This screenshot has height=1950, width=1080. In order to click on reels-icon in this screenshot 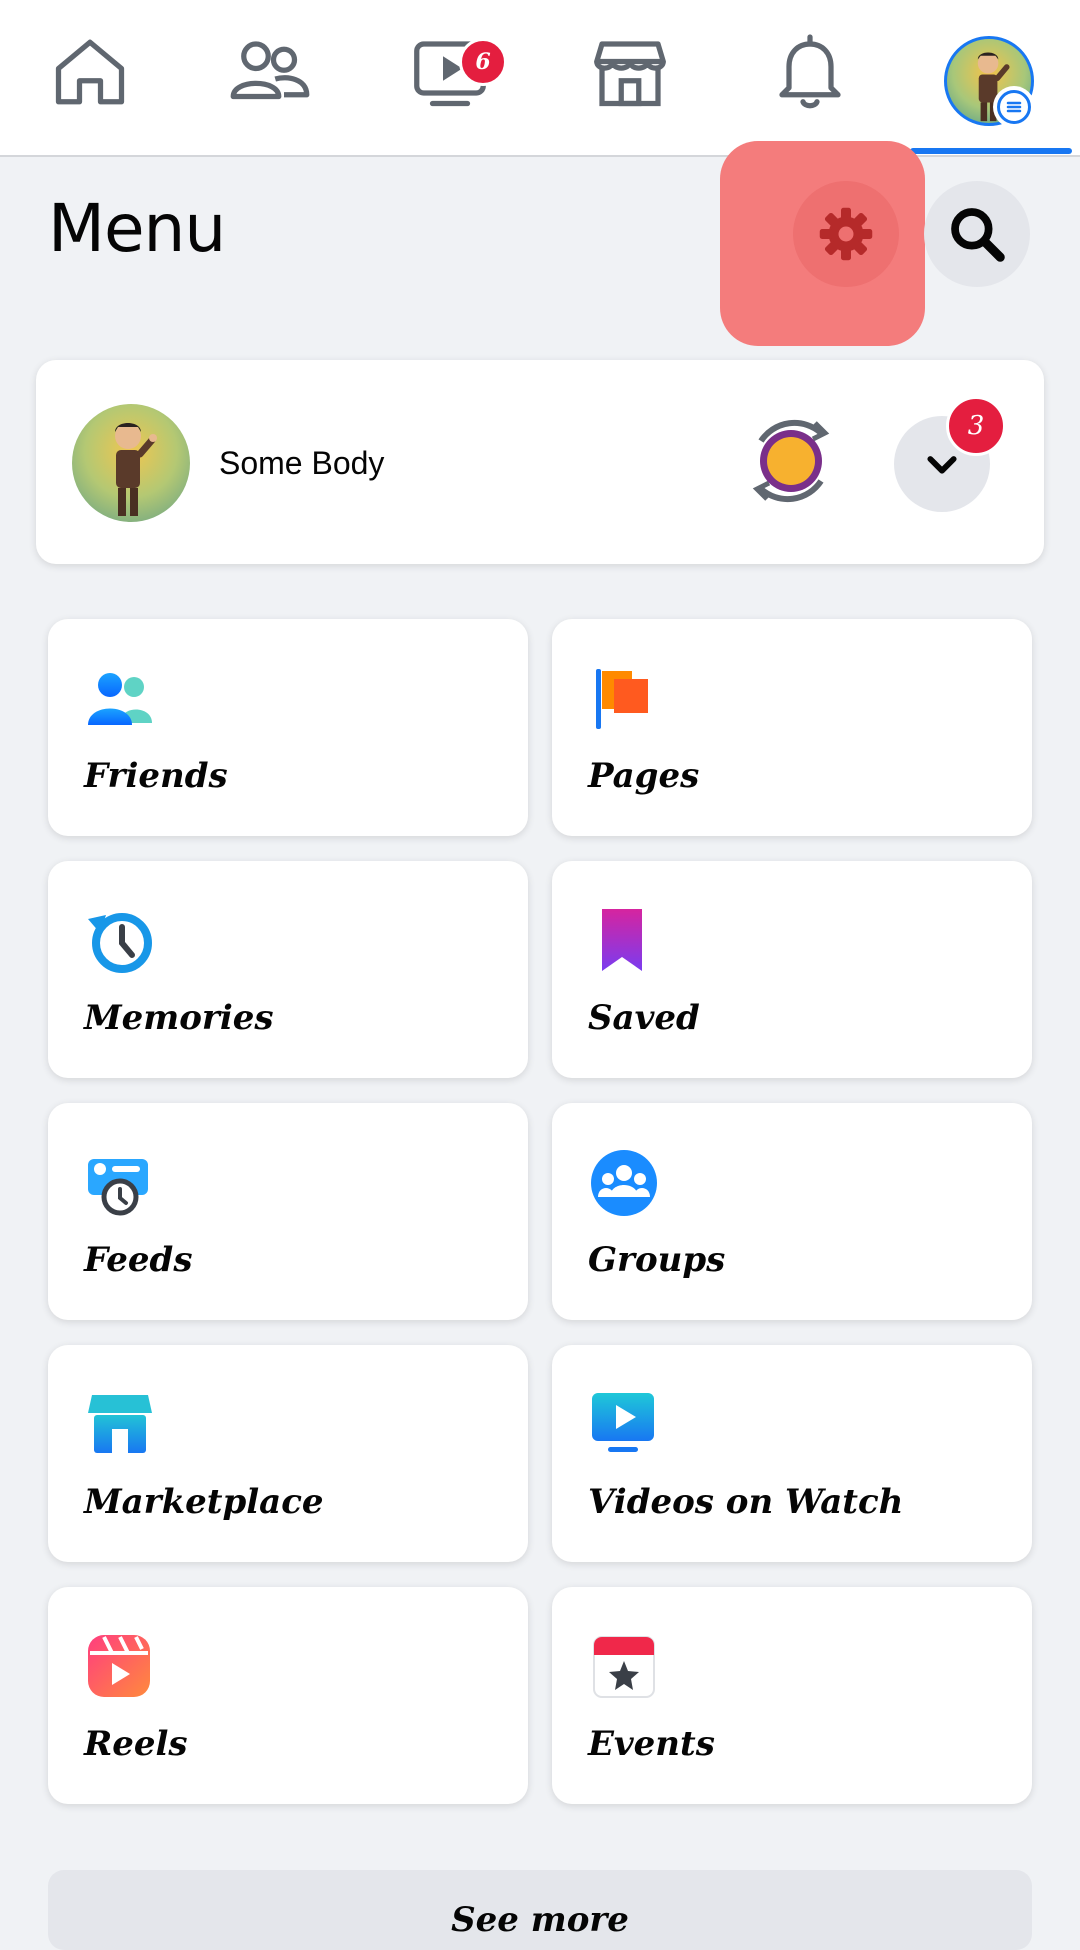, I will do `click(119, 1666)`.